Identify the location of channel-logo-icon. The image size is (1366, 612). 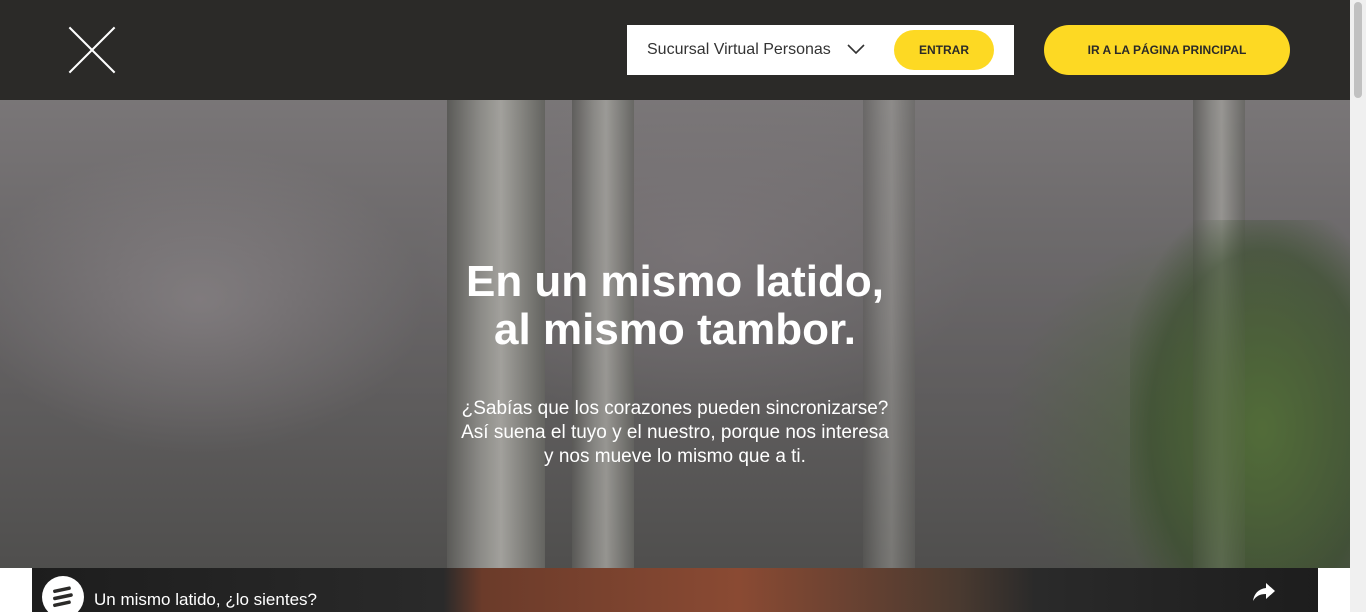
(63, 594).